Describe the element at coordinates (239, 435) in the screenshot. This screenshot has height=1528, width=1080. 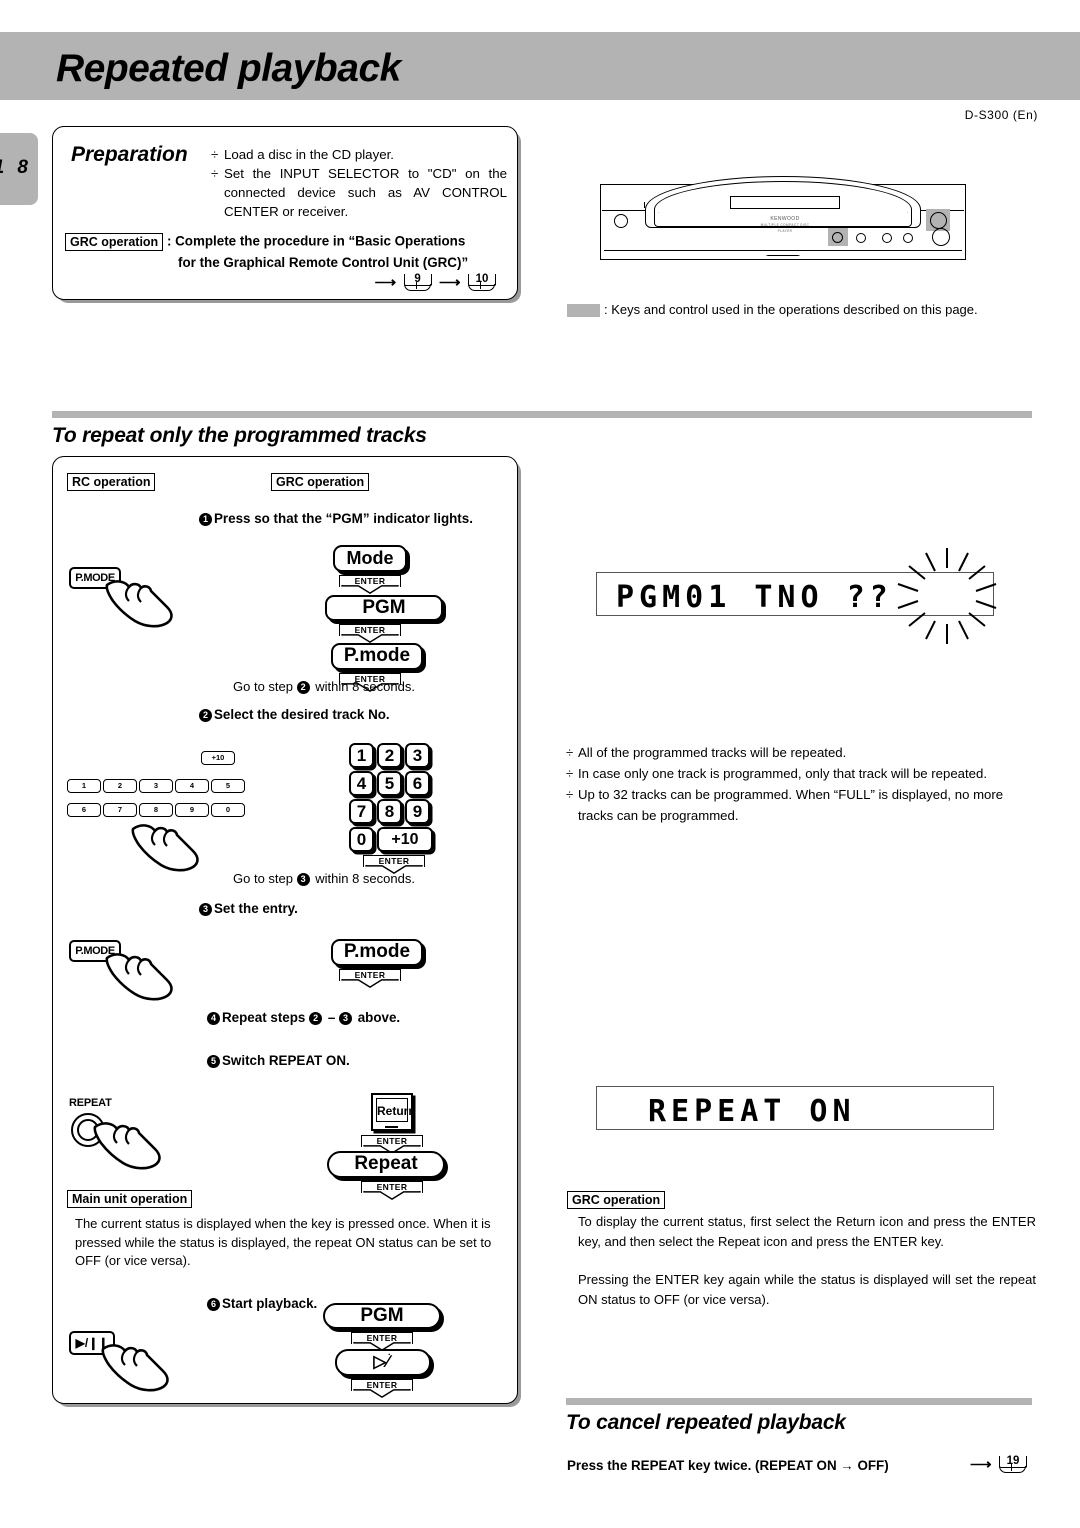
I see `section-heading-repeat-programmed: To repeat only the programmed tracks` at that location.